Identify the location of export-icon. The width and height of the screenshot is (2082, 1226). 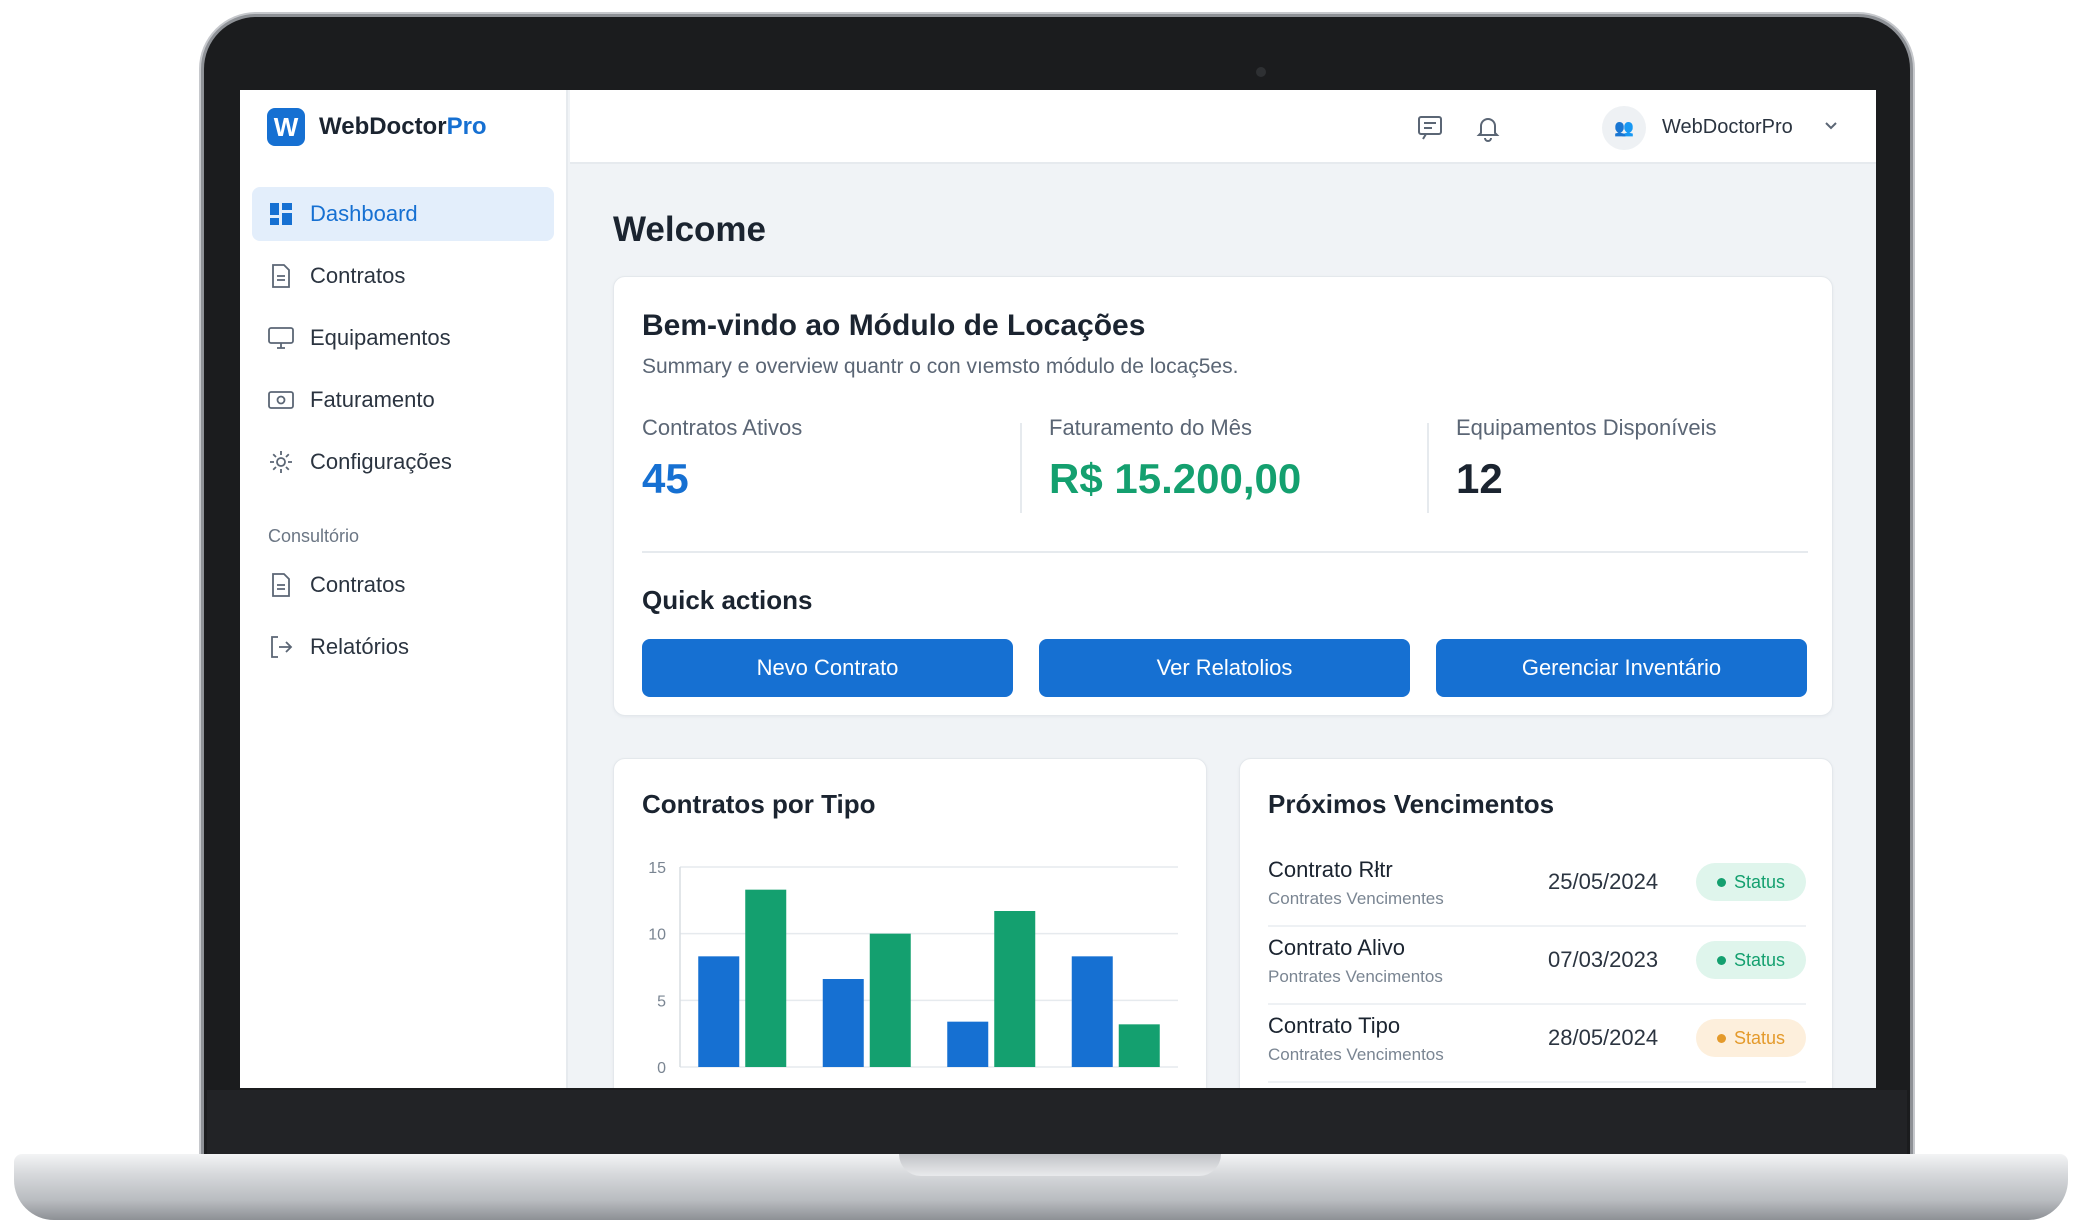
(281, 647).